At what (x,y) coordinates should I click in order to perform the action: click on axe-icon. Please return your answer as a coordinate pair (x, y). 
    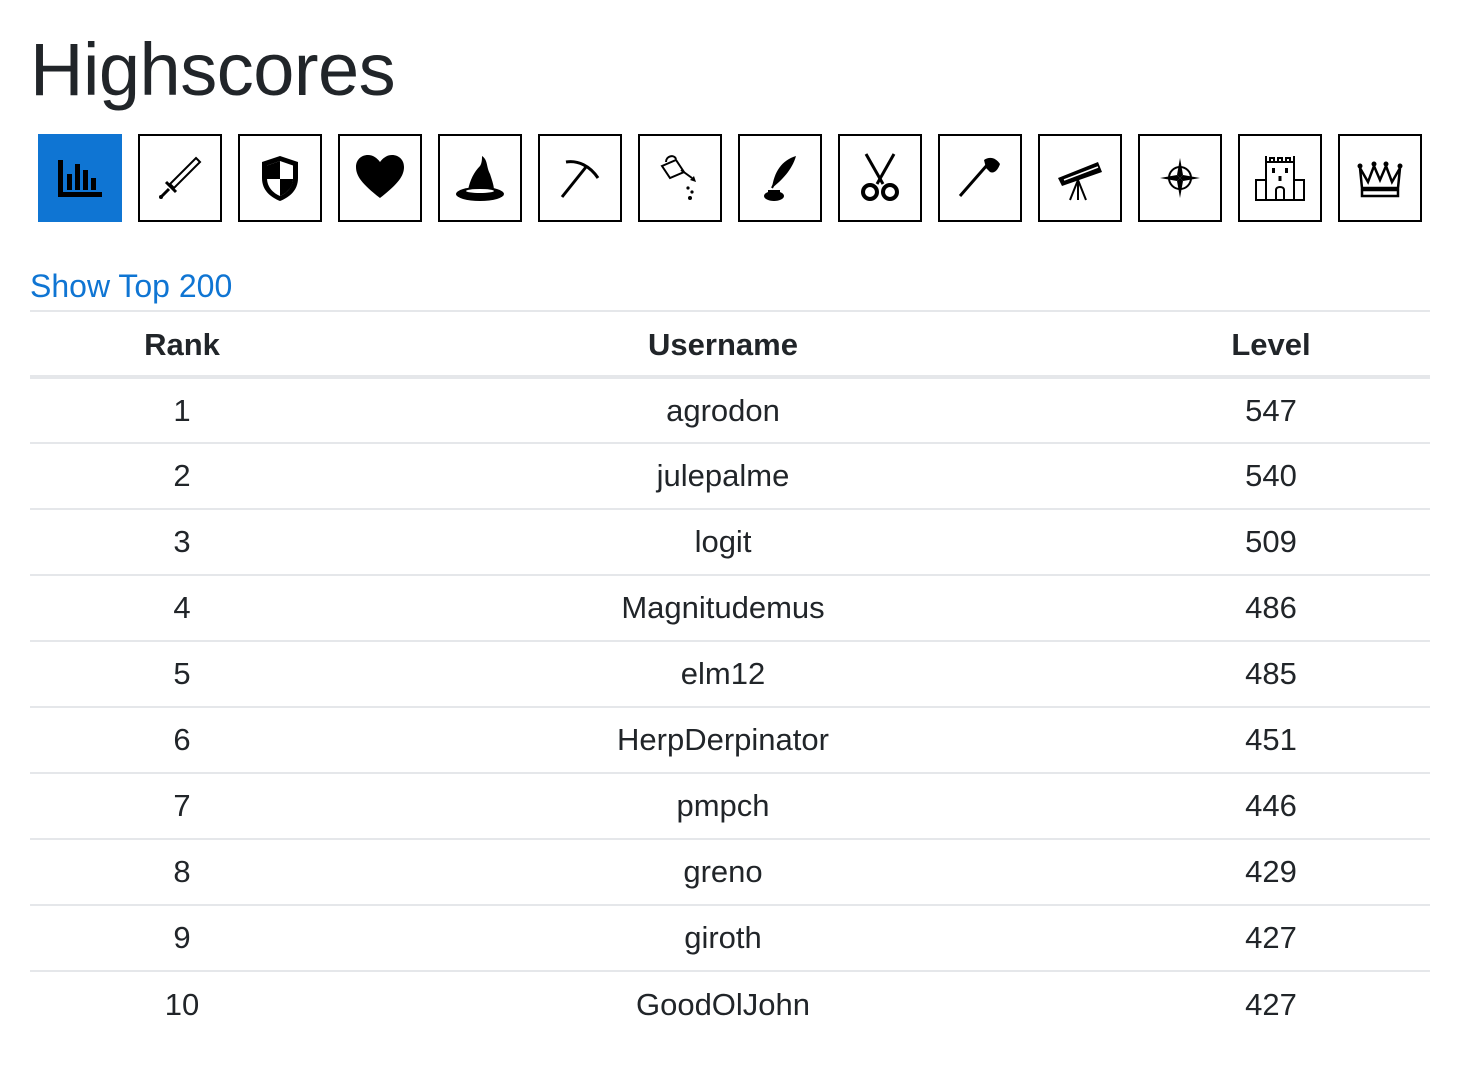
    Looking at the image, I should click on (979, 177).